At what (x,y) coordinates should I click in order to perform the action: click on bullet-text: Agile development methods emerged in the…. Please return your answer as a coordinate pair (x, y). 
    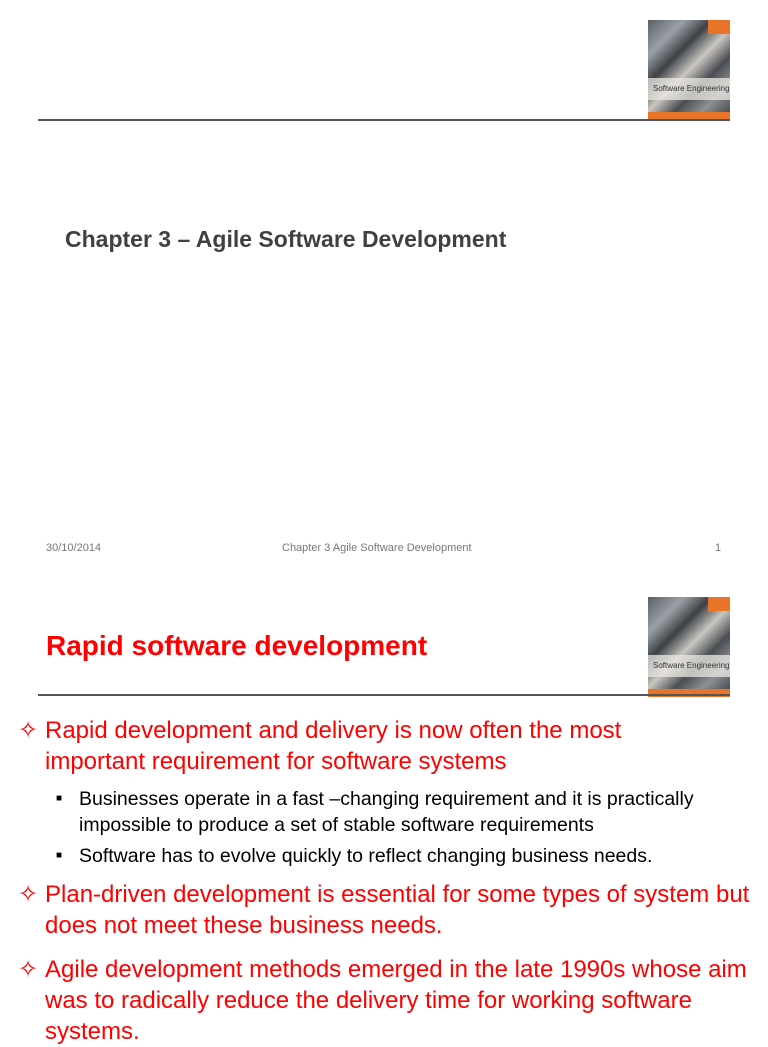
    Looking at the image, I should click on (396, 1000).